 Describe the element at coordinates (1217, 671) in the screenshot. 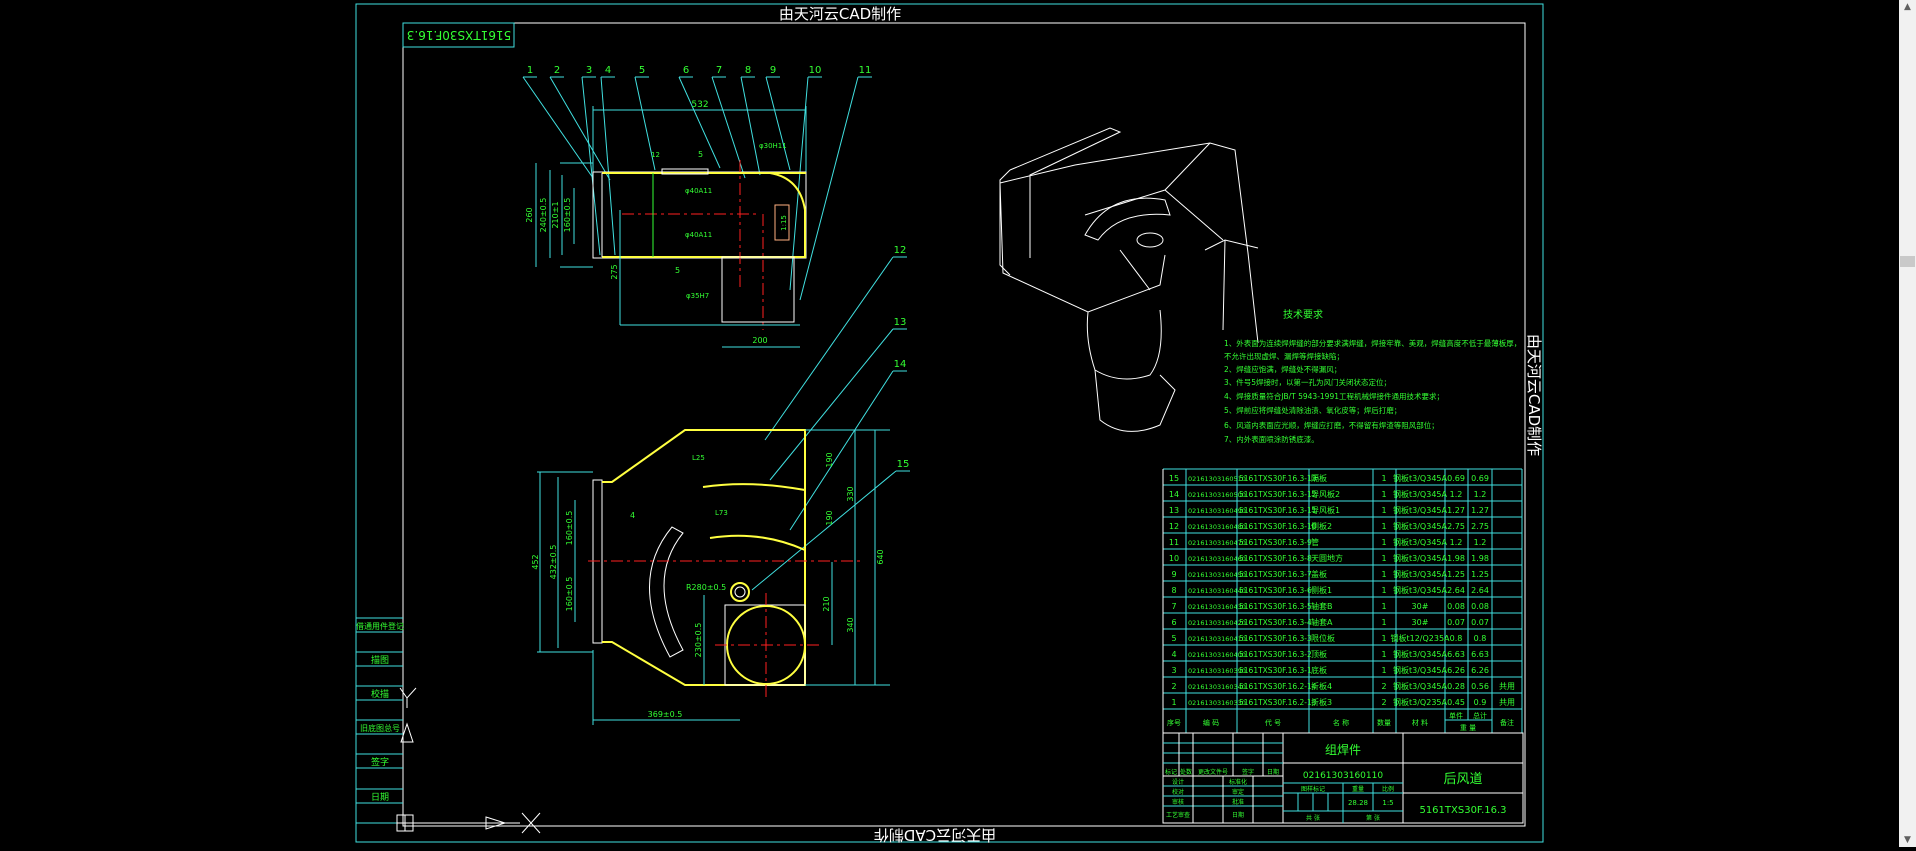

I see `bom-cell: 02161303160390` at that location.